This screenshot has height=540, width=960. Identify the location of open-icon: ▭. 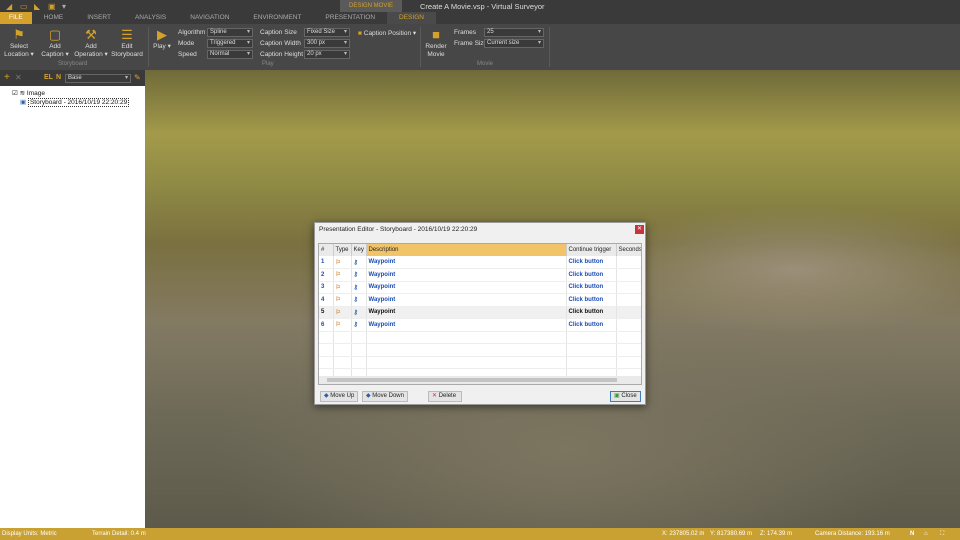
(24, 6).